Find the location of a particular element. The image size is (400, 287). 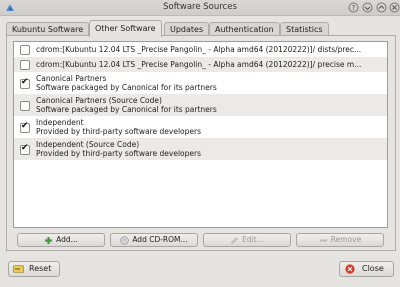

reset-button: Reset is located at coordinates (34, 269).